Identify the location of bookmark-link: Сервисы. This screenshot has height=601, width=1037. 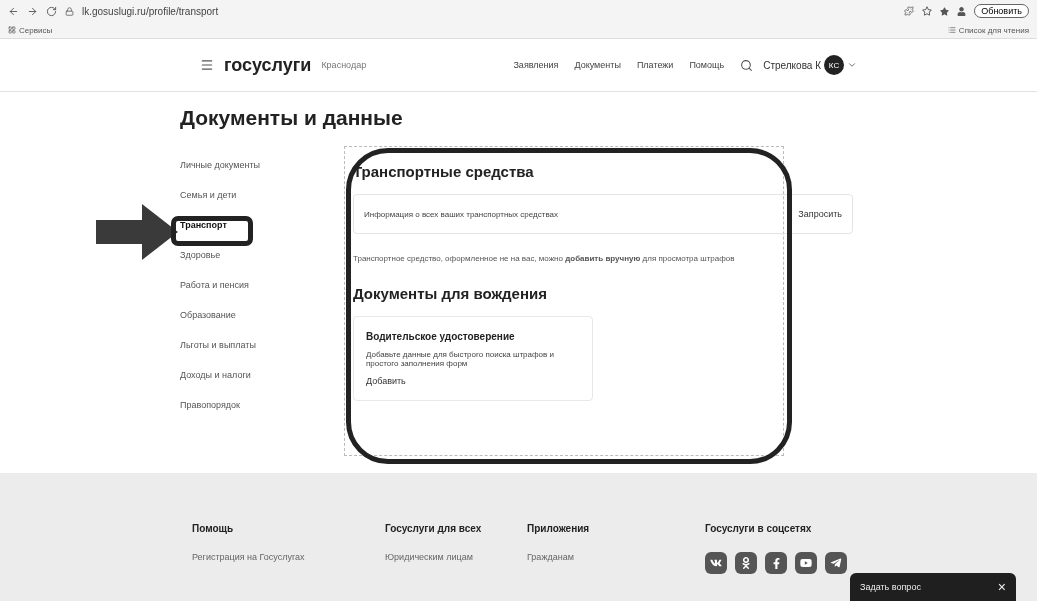
(36, 30).